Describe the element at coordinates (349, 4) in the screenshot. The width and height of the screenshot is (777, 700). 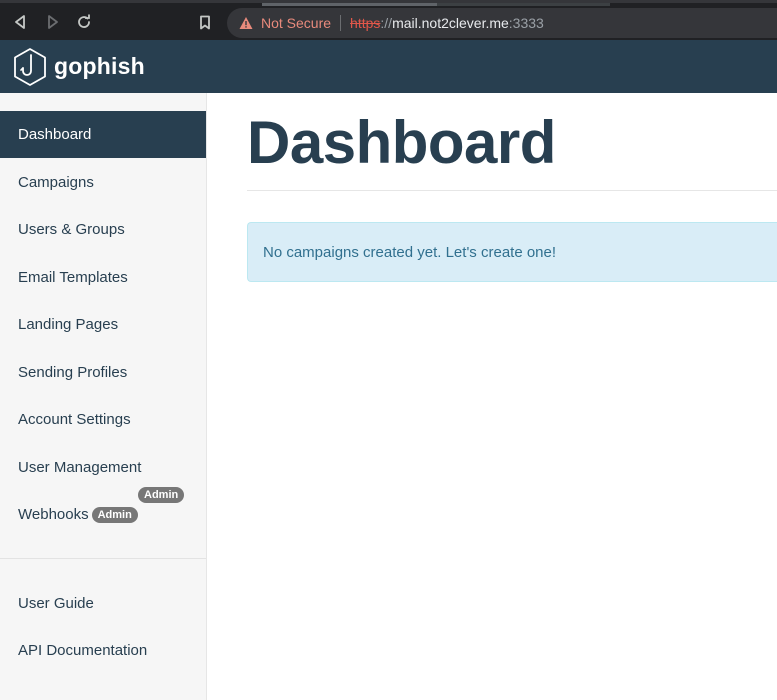
I see `browser-tab-active` at that location.